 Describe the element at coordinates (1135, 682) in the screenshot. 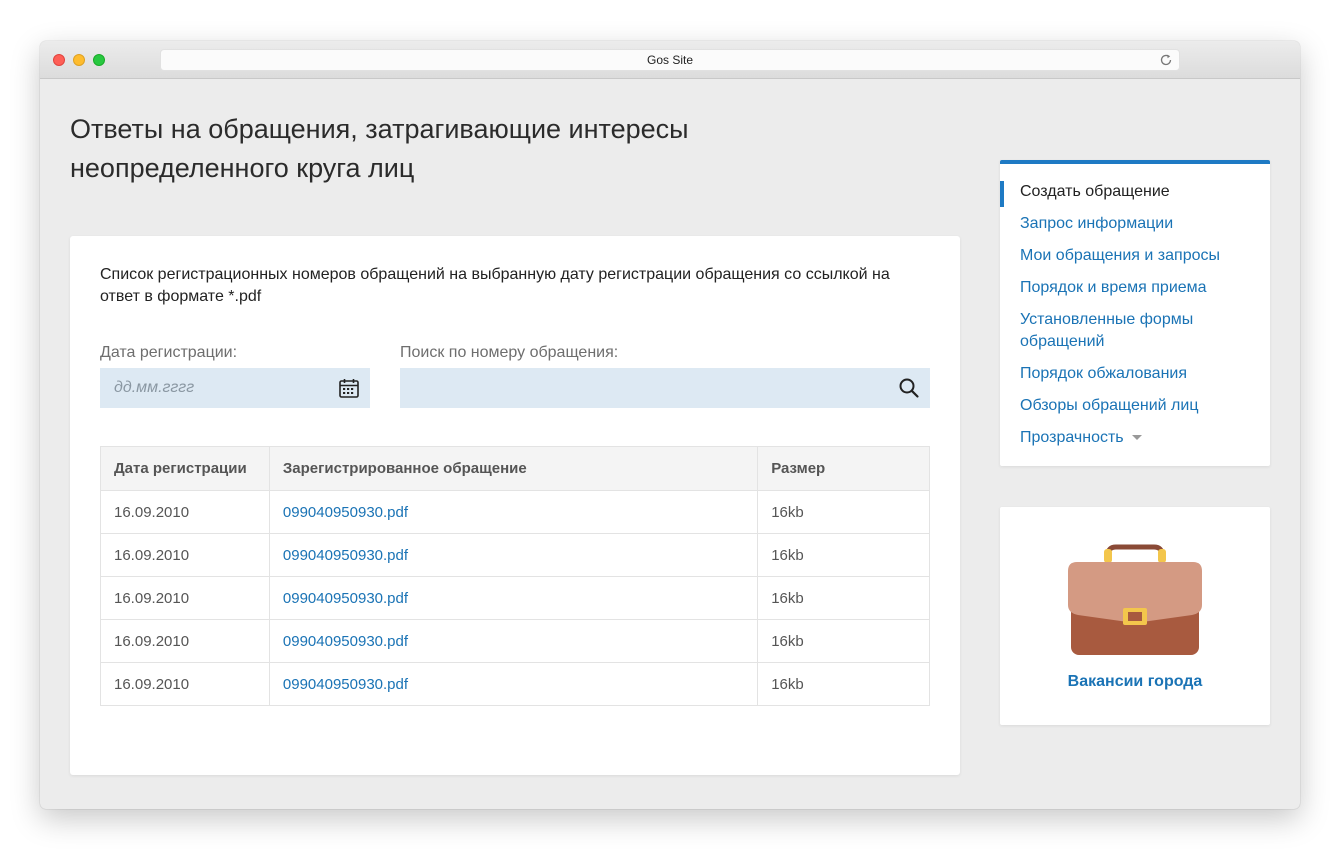

I see `vacancies-link: Вакансии города` at that location.